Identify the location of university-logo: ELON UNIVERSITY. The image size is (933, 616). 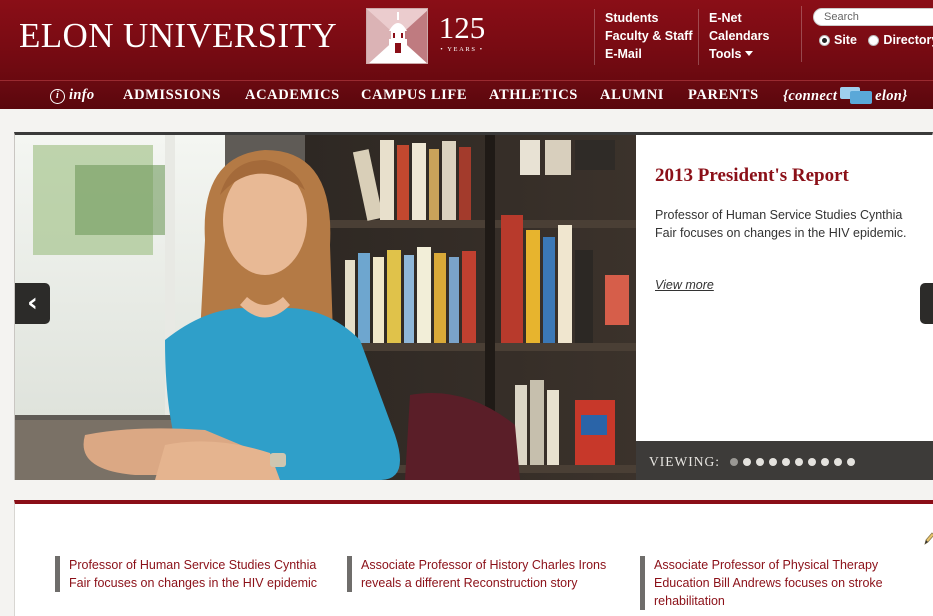
(178, 36).